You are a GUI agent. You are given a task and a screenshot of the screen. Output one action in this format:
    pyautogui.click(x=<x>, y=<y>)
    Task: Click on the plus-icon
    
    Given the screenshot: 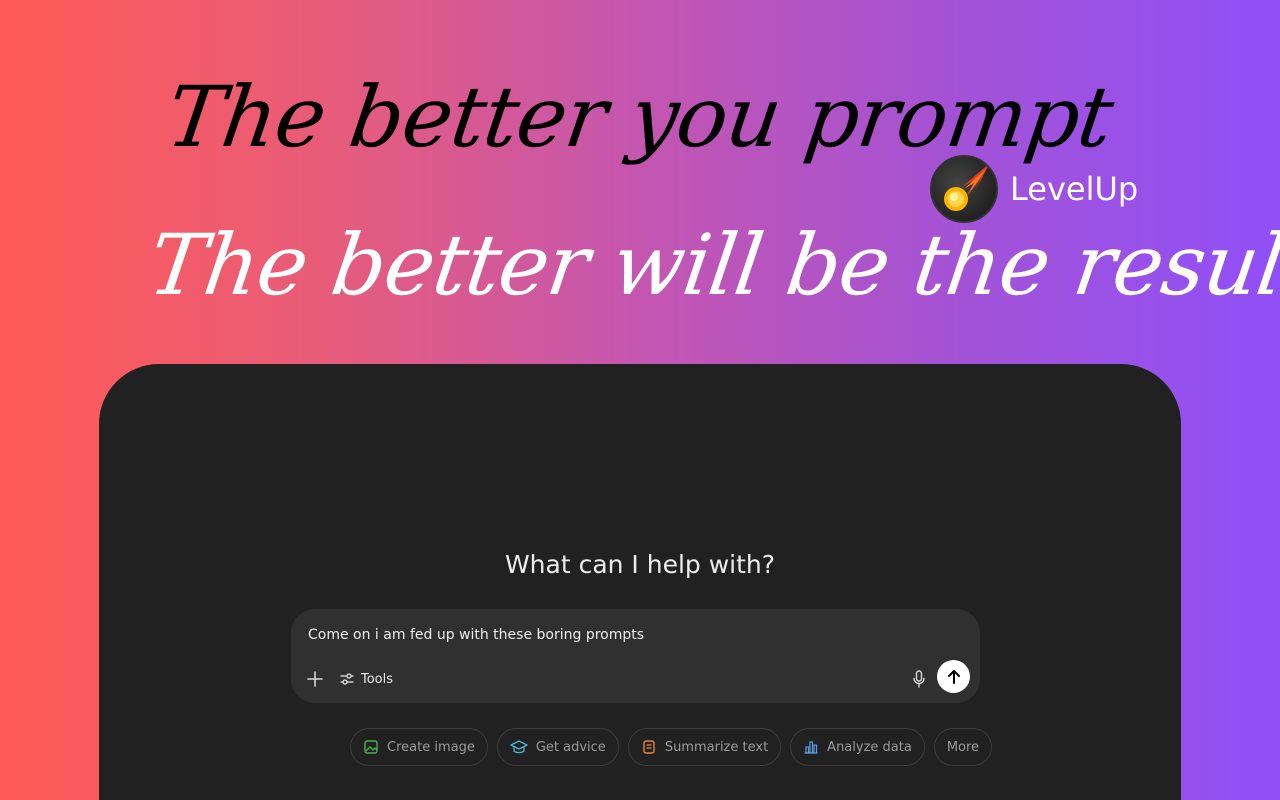 What is the action you would take?
    pyautogui.click(x=315, y=679)
    